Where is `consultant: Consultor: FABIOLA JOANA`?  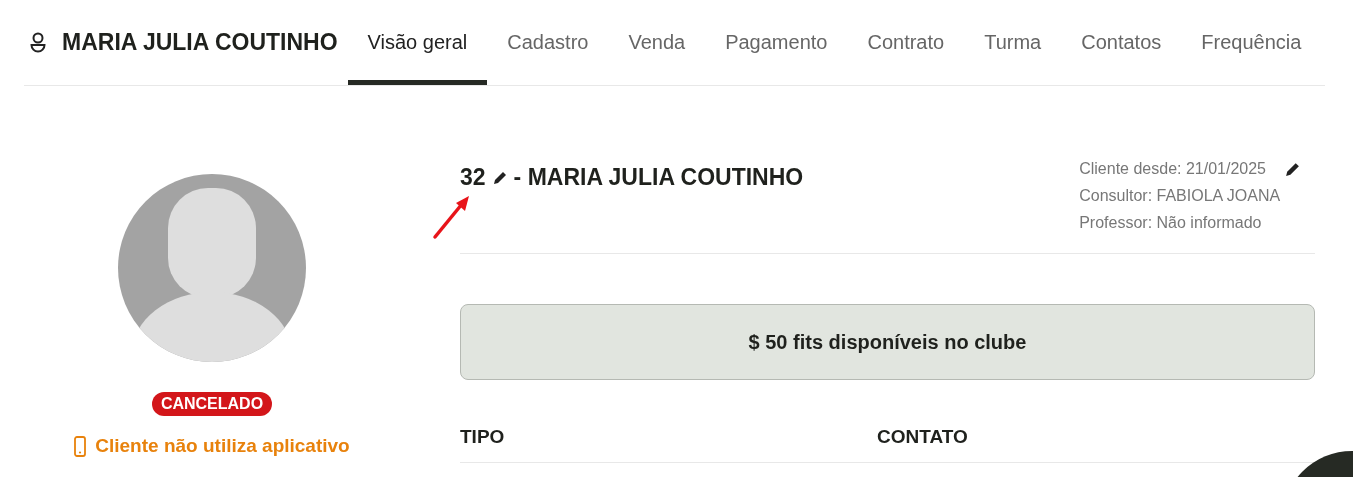 consultant: Consultor: FABIOLA JOANA is located at coordinates (1180, 196).